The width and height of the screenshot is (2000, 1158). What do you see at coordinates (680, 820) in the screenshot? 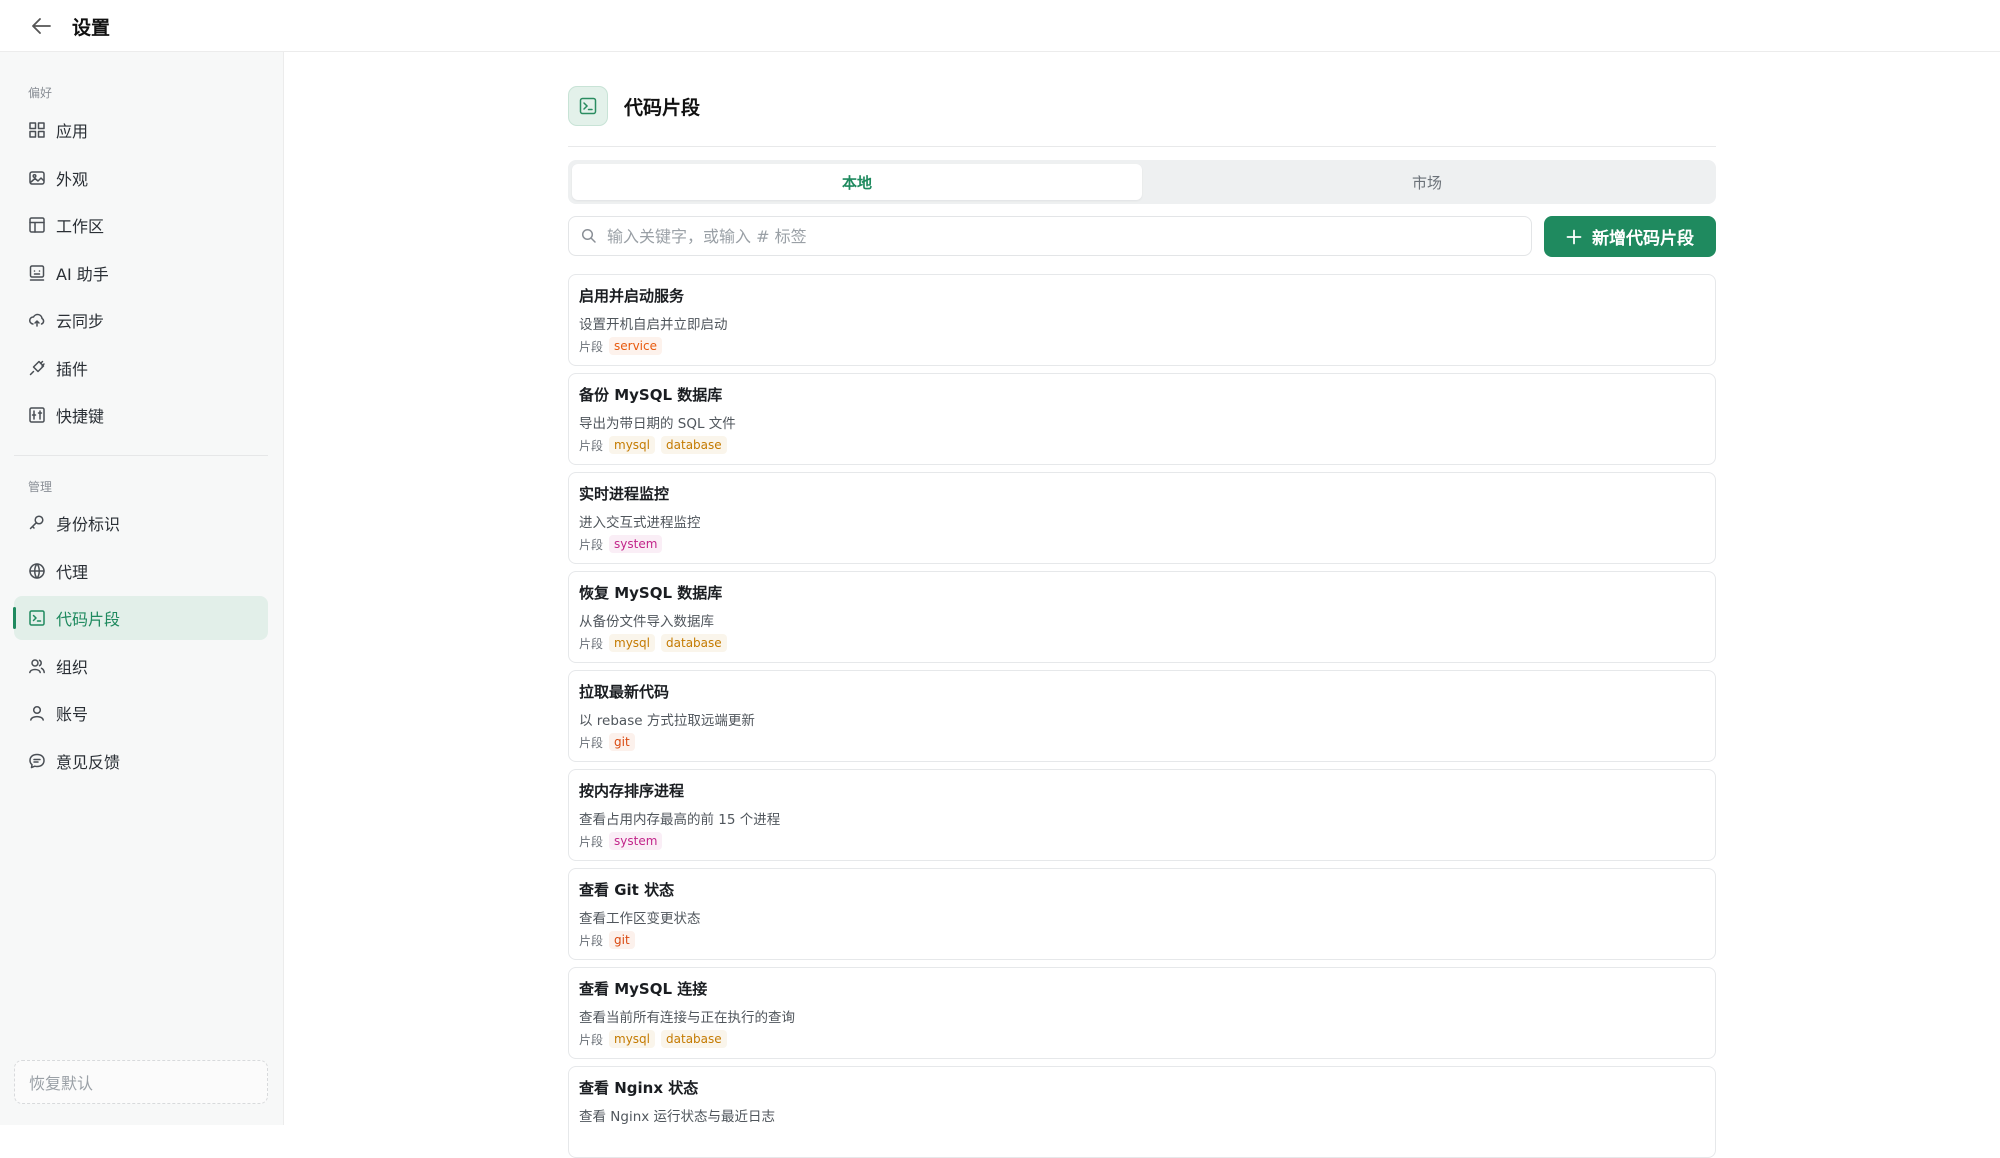
I see `snippet-description: 查看占用内存最高的前 15 个进程` at bounding box center [680, 820].